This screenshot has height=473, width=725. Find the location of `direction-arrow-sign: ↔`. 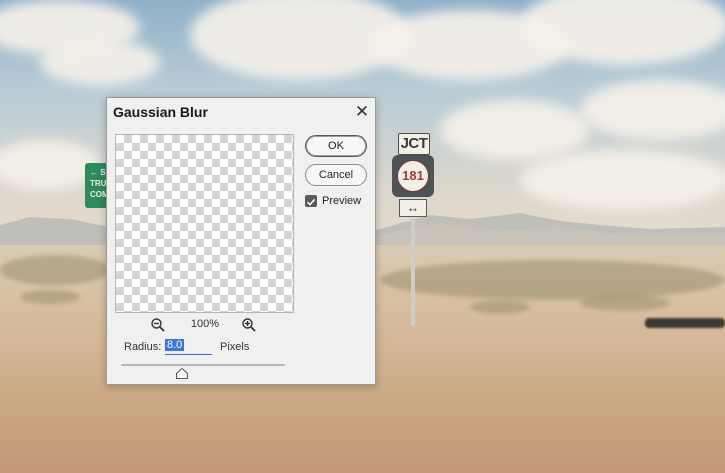

direction-arrow-sign: ↔ is located at coordinates (413, 208).